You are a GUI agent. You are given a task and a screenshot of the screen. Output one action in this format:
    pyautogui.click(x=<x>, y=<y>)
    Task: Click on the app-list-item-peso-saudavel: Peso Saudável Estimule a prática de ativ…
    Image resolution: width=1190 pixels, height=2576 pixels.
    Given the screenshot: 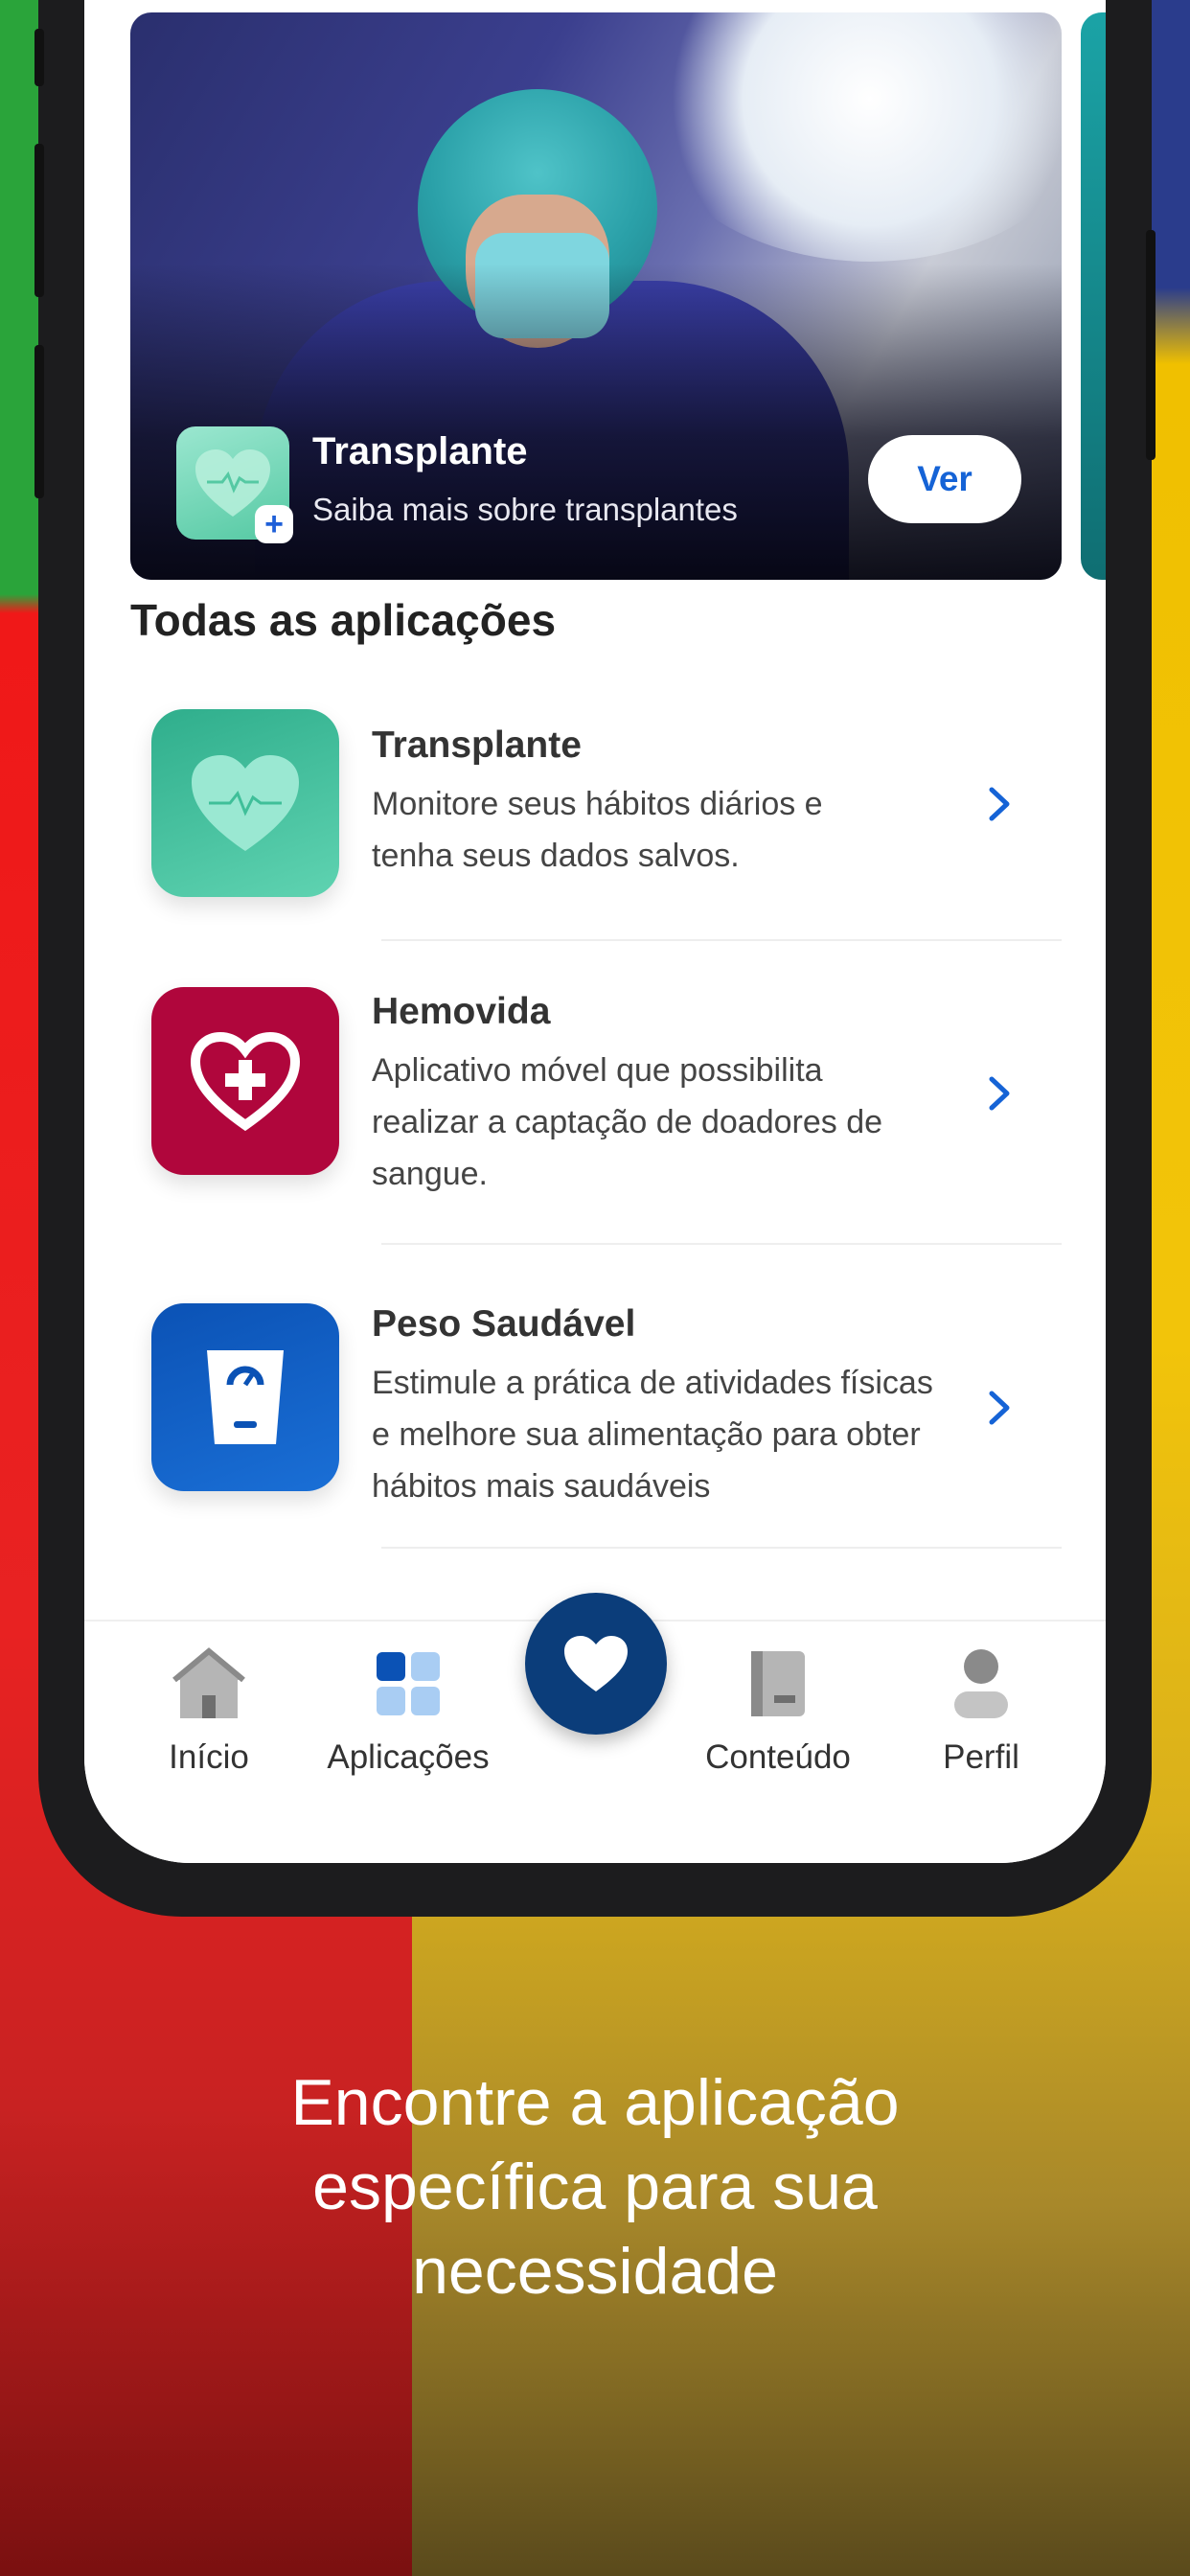 What is the action you would take?
    pyautogui.click(x=595, y=1427)
    